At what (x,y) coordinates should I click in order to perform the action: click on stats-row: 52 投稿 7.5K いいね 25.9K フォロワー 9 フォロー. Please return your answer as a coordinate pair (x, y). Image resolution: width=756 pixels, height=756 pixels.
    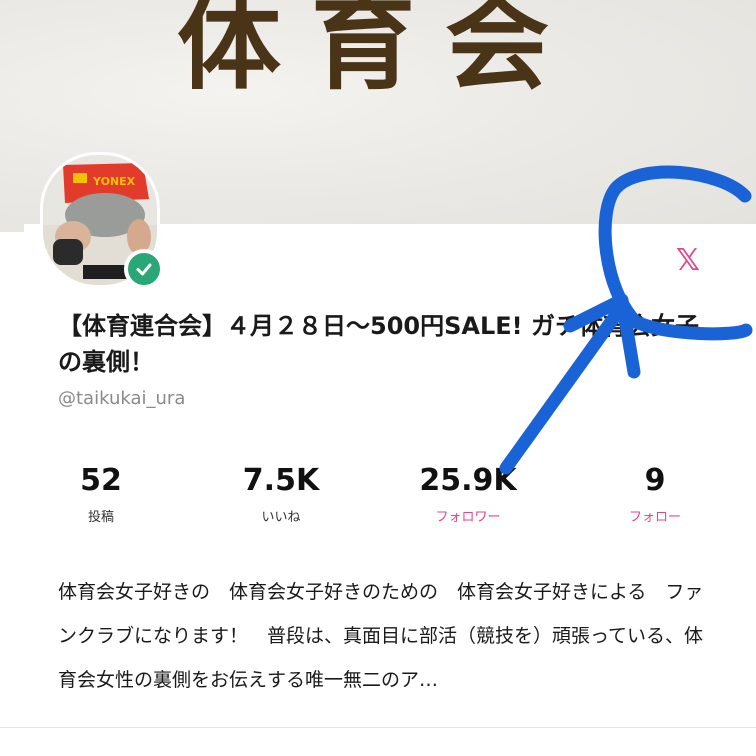
    Looking at the image, I should click on (378, 498).